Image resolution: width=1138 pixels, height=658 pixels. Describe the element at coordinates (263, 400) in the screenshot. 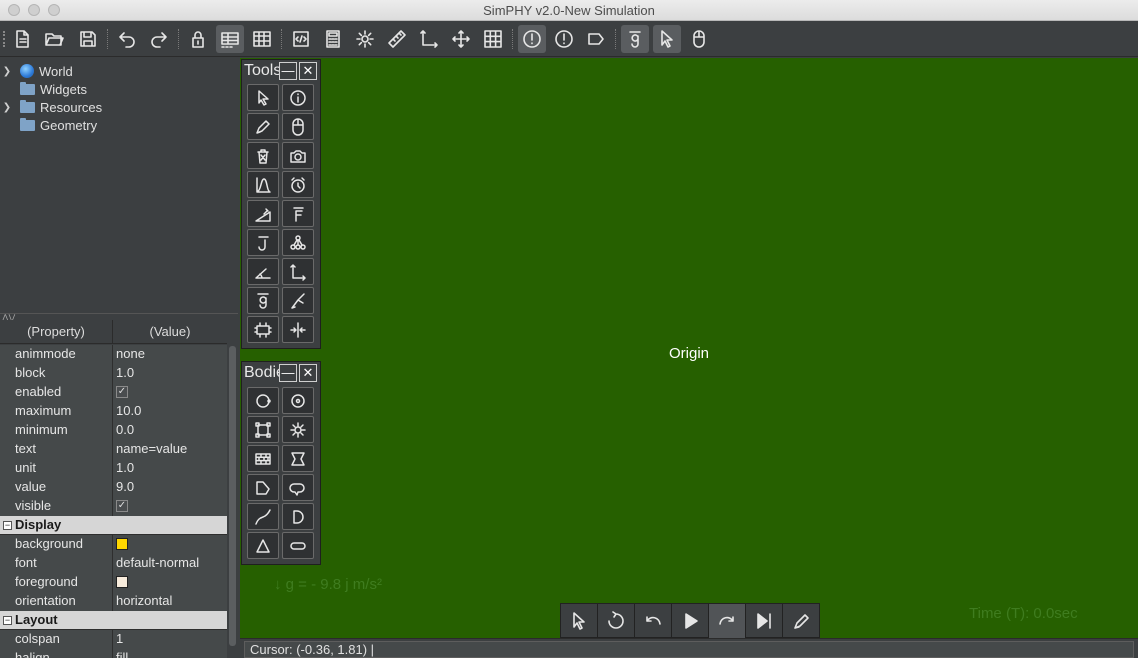

I see `circle-body-button` at that location.